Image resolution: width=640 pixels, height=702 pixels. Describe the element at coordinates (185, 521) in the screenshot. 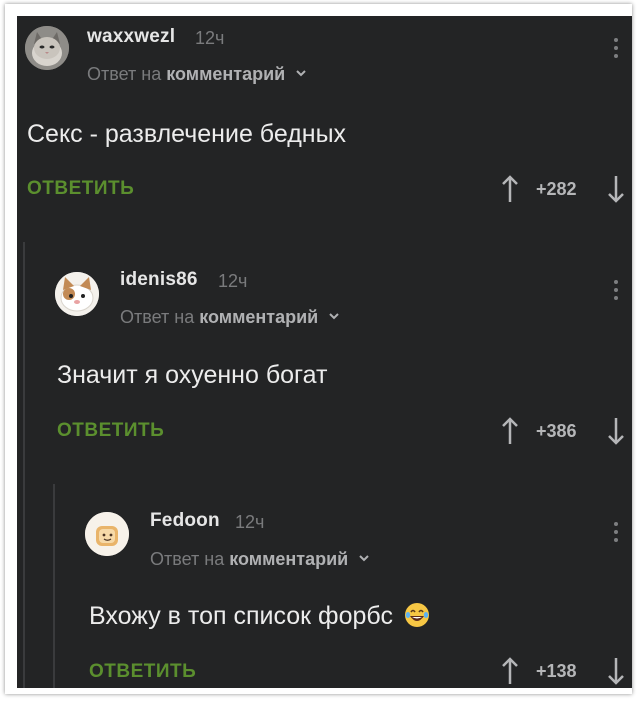

I see `comment-username: Fedoon` at that location.